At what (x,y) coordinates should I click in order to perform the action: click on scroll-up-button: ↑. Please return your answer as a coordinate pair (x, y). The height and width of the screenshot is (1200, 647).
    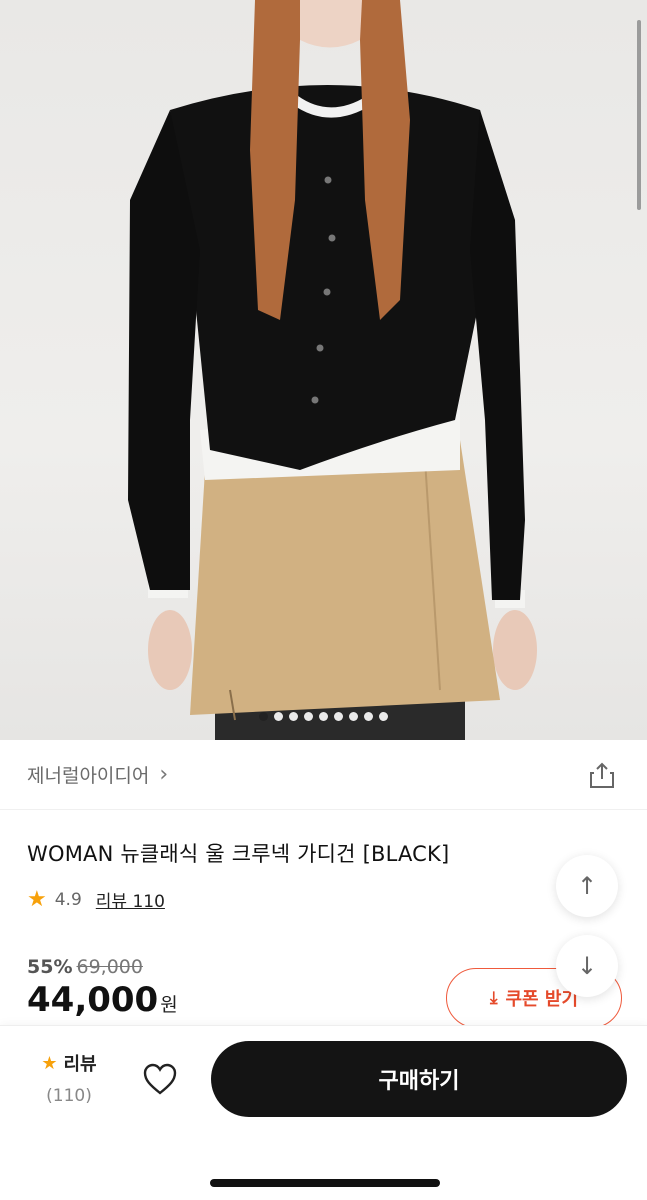
    Looking at the image, I should click on (587, 886).